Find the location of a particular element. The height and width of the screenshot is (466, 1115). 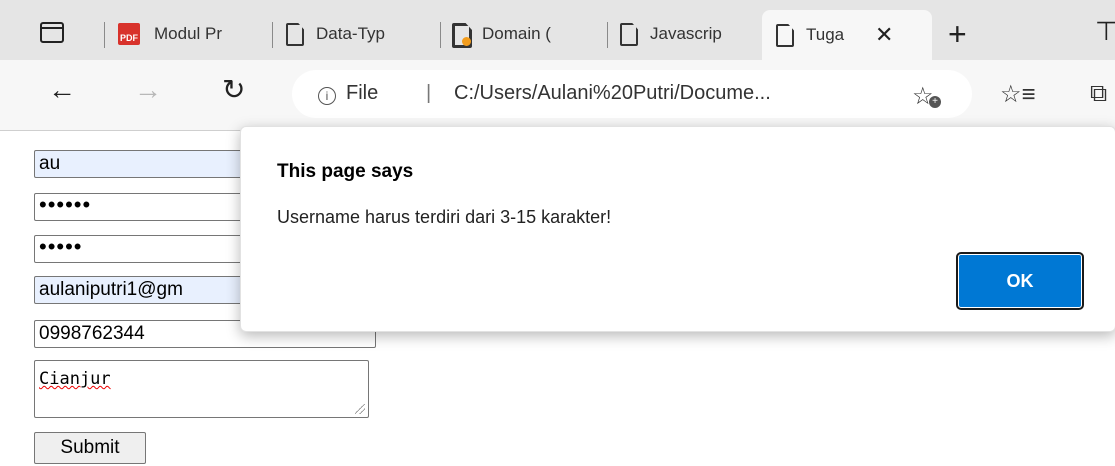

info-icon: i is located at coordinates (327, 96).